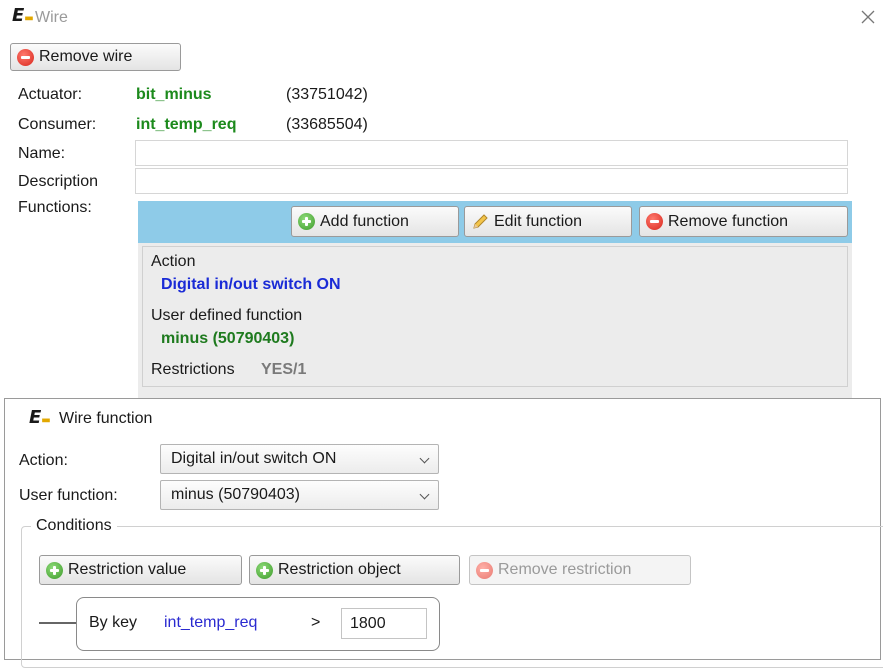 Image resolution: width=883 pixels, height=668 pixels. I want to click on restriction-object-button: Restriction object, so click(354, 570).